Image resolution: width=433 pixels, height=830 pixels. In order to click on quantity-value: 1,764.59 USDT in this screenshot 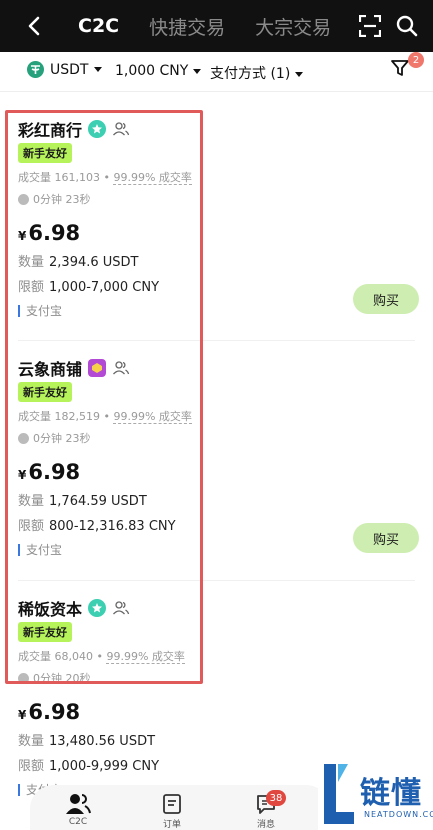, I will do `click(98, 501)`.